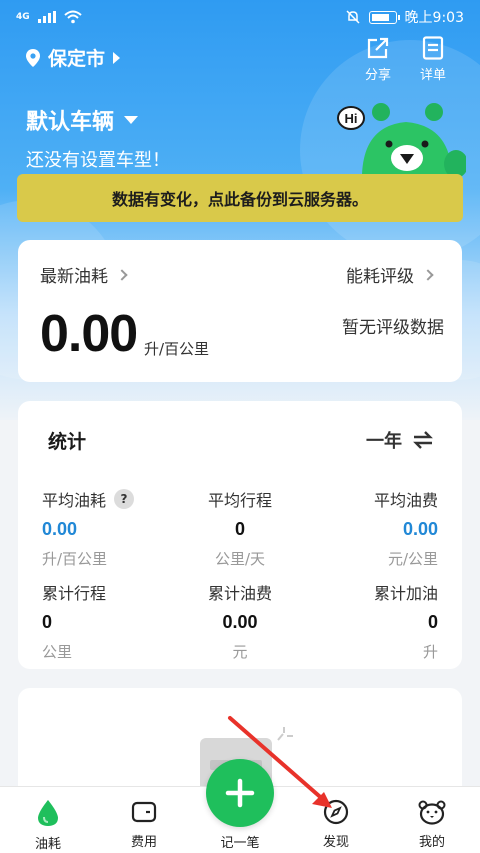  Describe the element at coordinates (351, 118) in the screenshot. I see `mascot-greeting: Hi` at that location.